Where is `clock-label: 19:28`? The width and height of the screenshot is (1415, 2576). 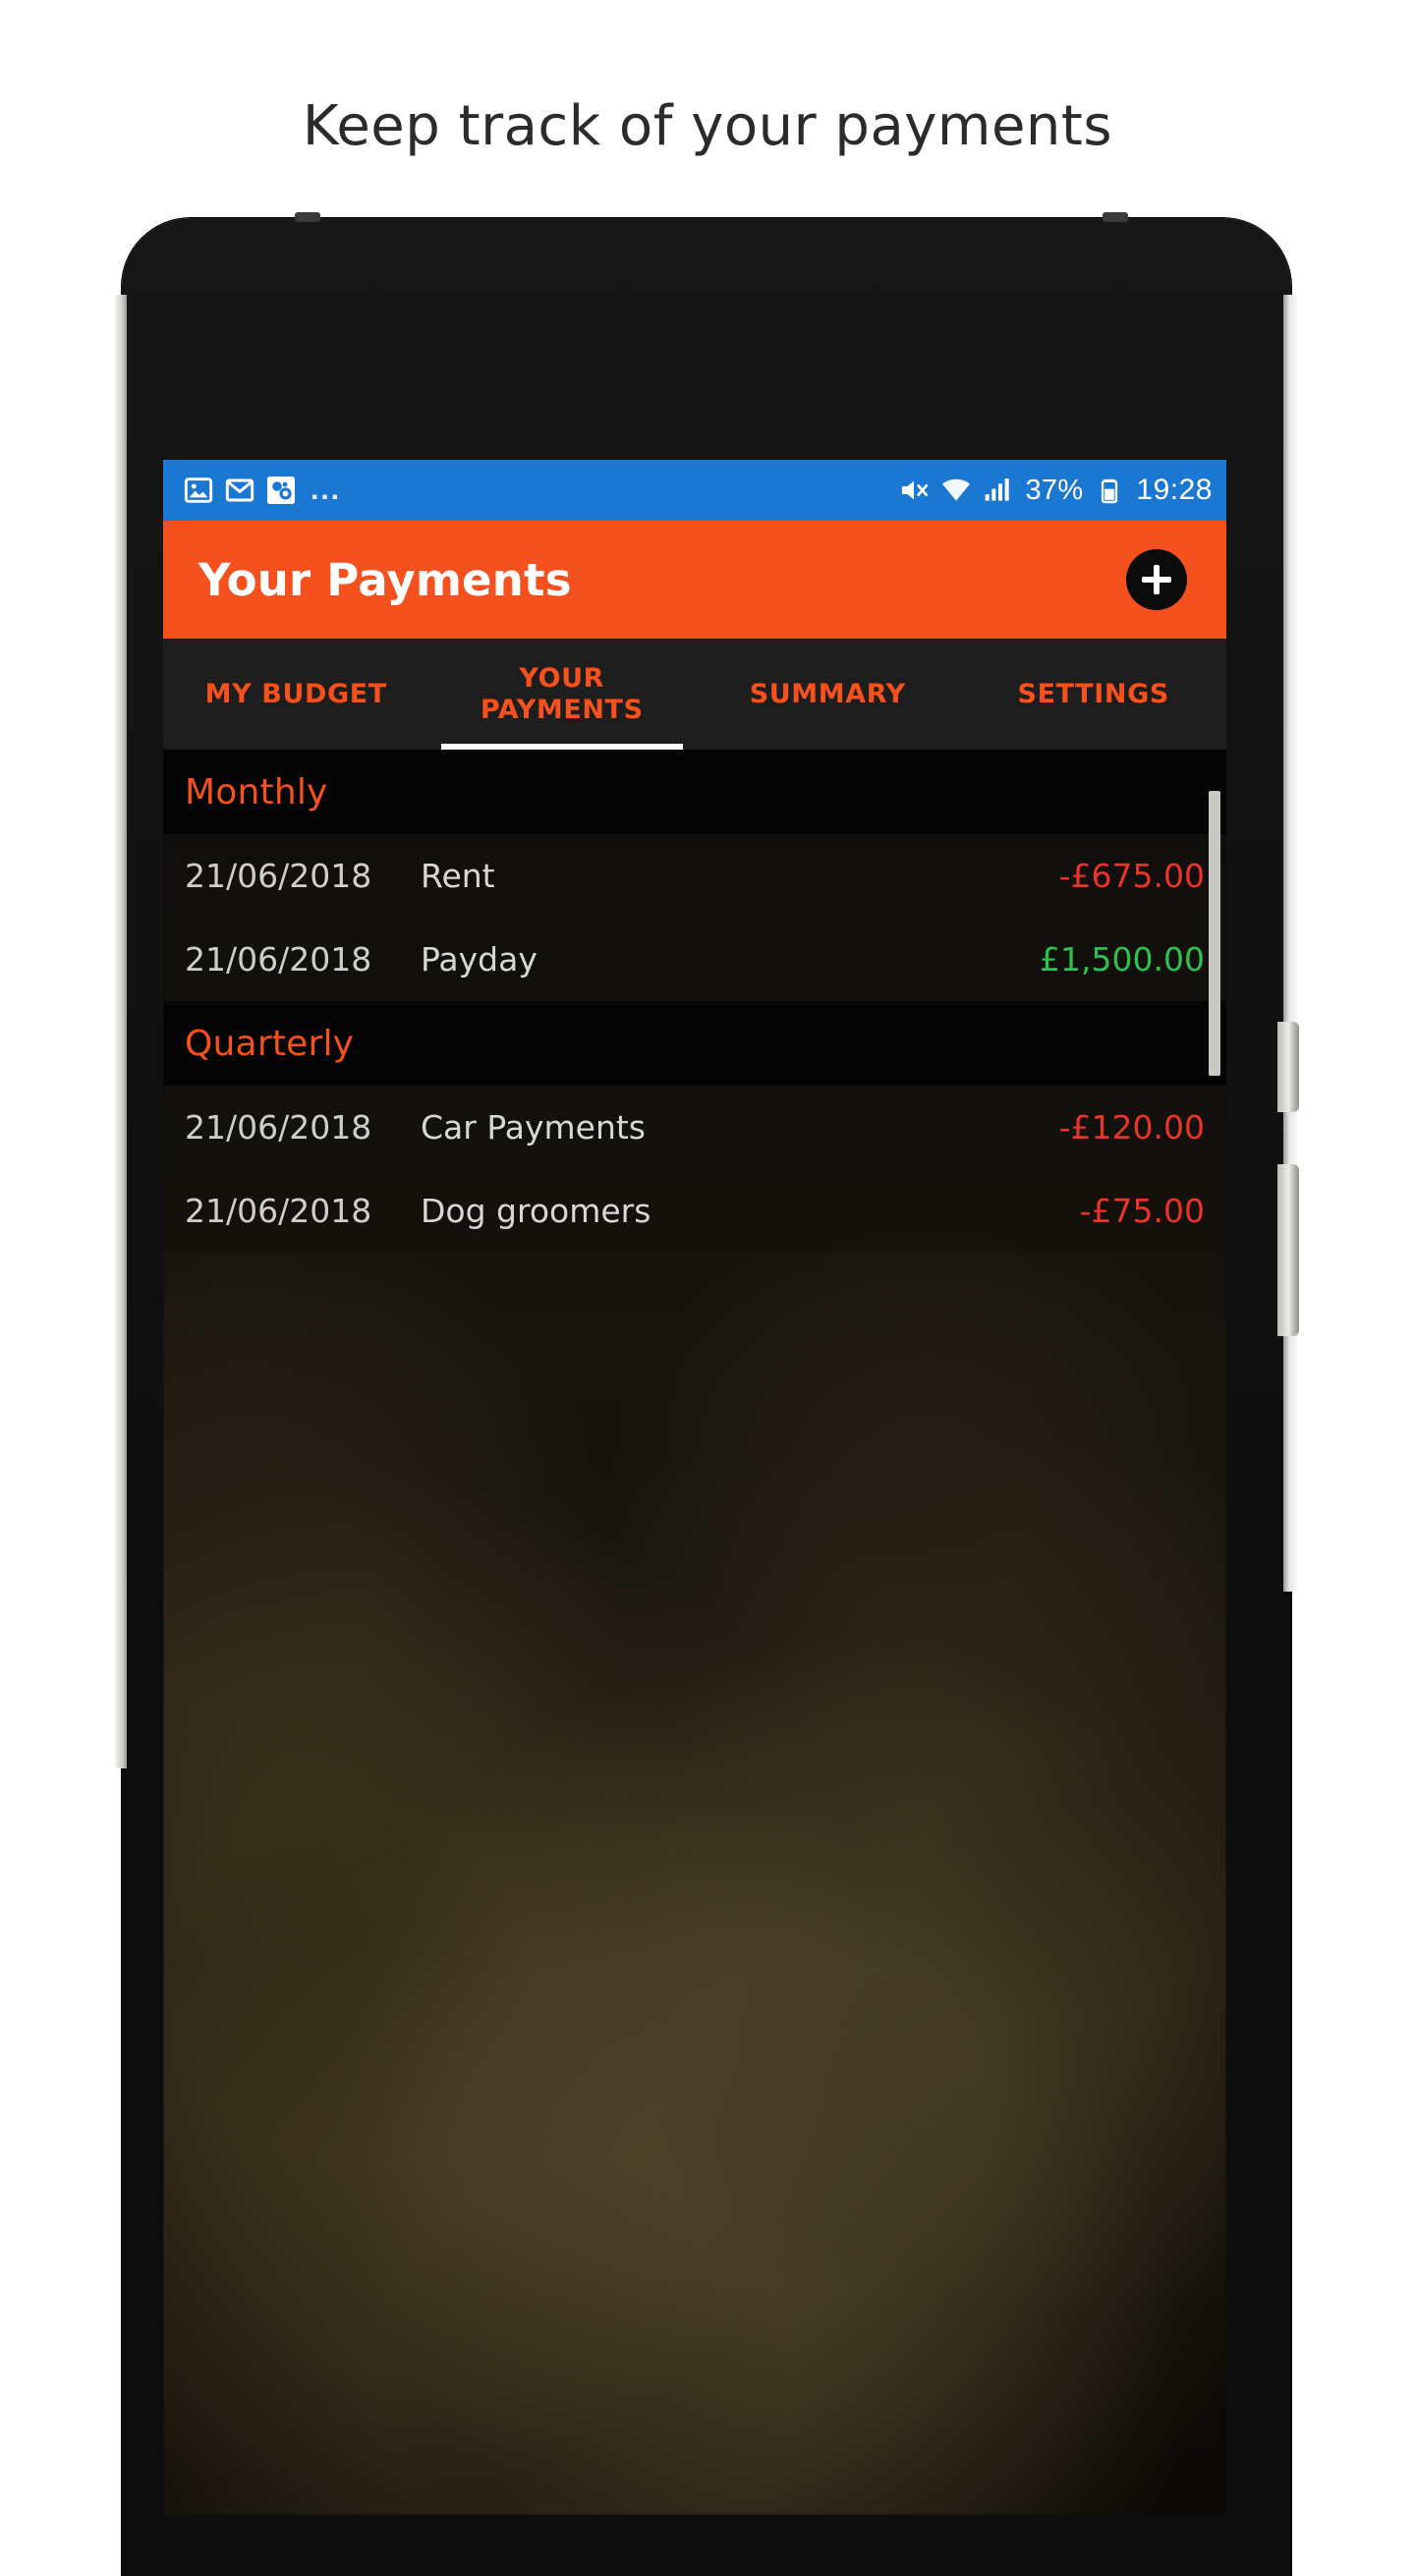 clock-label: 19:28 is located at coordinates (1174, 490).